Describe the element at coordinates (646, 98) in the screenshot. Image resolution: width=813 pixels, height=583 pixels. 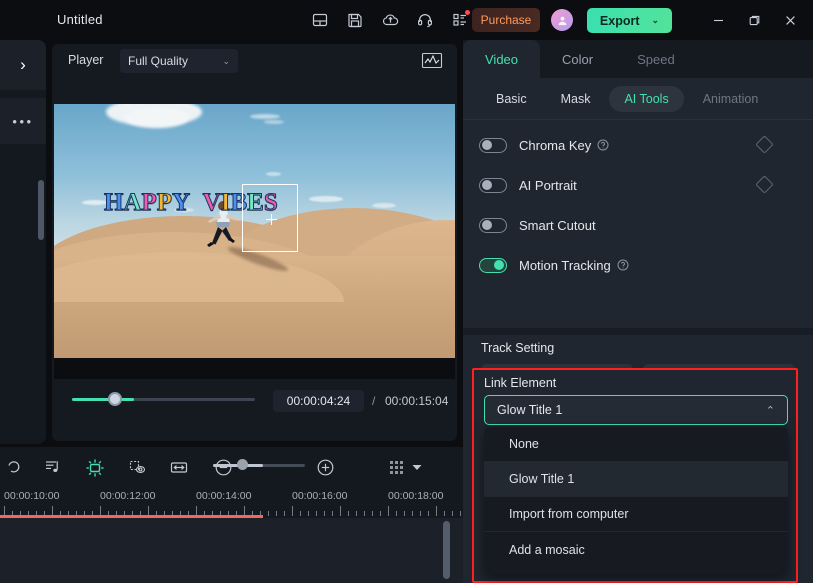
I see `subtab-ai-tools: AI Tools` at that location.